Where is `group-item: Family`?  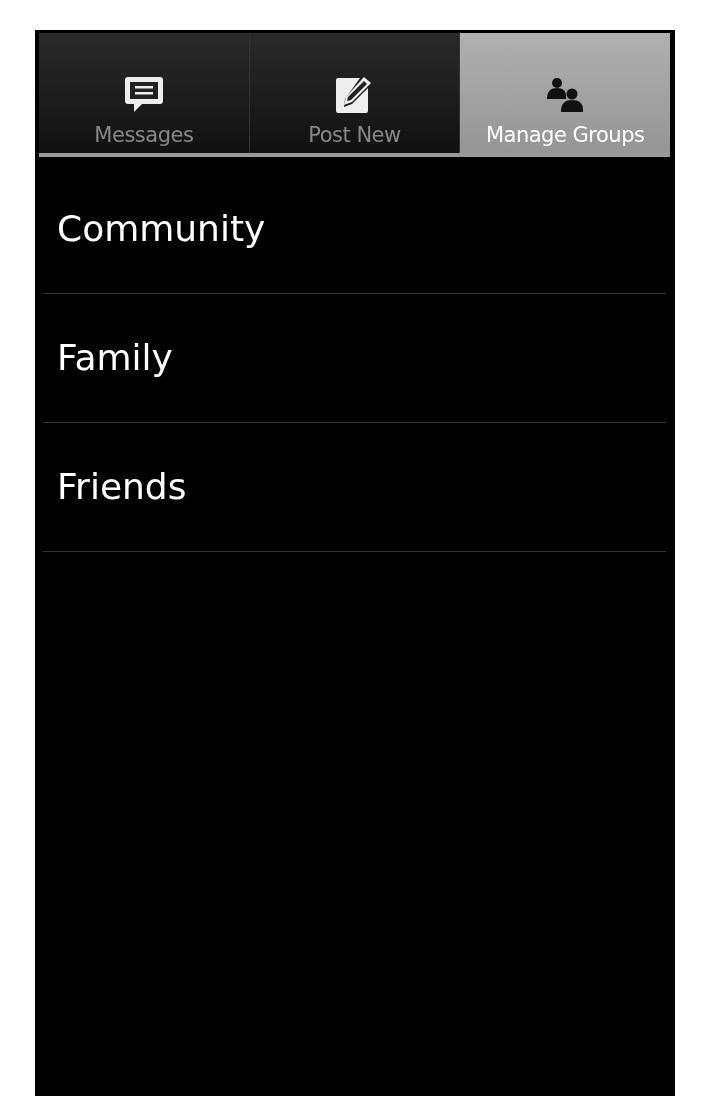 group-item: Family is located at coordinates (354, 358).